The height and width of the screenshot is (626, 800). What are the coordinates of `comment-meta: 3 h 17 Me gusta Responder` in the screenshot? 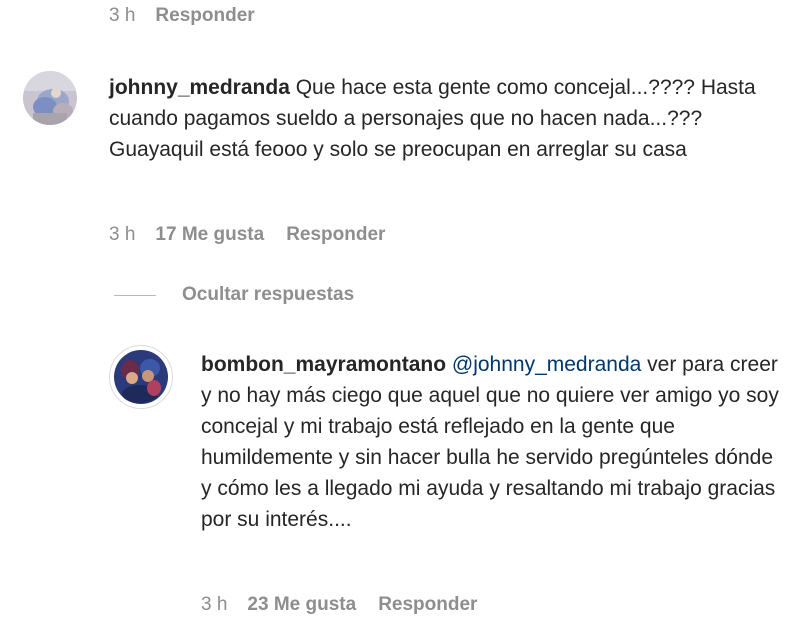 It's located at (247, 235).